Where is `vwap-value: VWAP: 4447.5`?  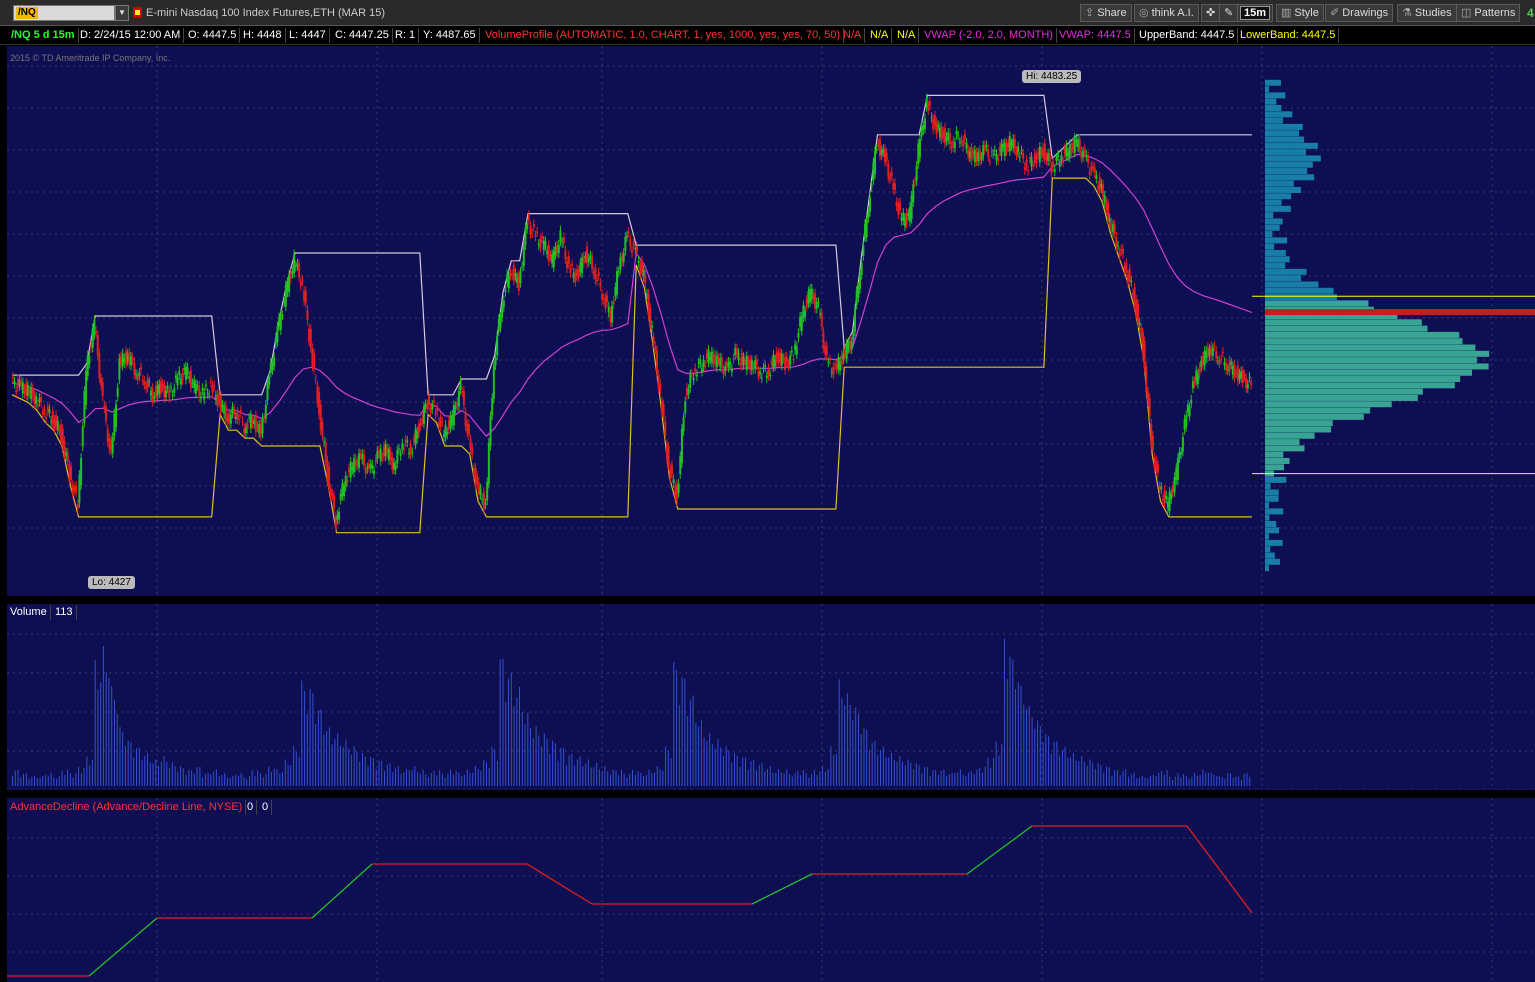 vwap-value: VWAP: 4447.5 is located at coordinates (1095, 35).